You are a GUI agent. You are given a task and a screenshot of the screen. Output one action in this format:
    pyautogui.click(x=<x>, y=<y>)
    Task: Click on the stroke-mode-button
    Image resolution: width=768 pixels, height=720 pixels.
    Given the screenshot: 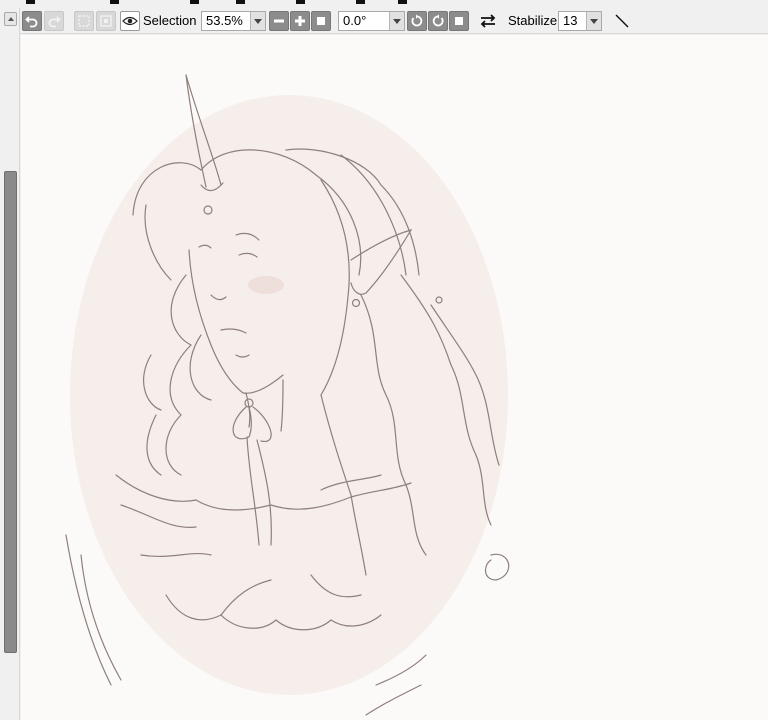 What is the action you would take?
    pyautogui.click(x=622, y=21)
    